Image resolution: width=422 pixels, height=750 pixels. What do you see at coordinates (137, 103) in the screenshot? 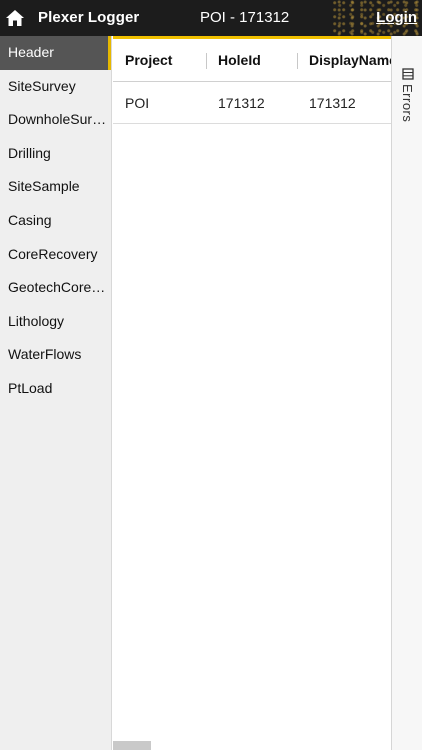
I see `cell-project: POI` at bounding box center [137, 103].